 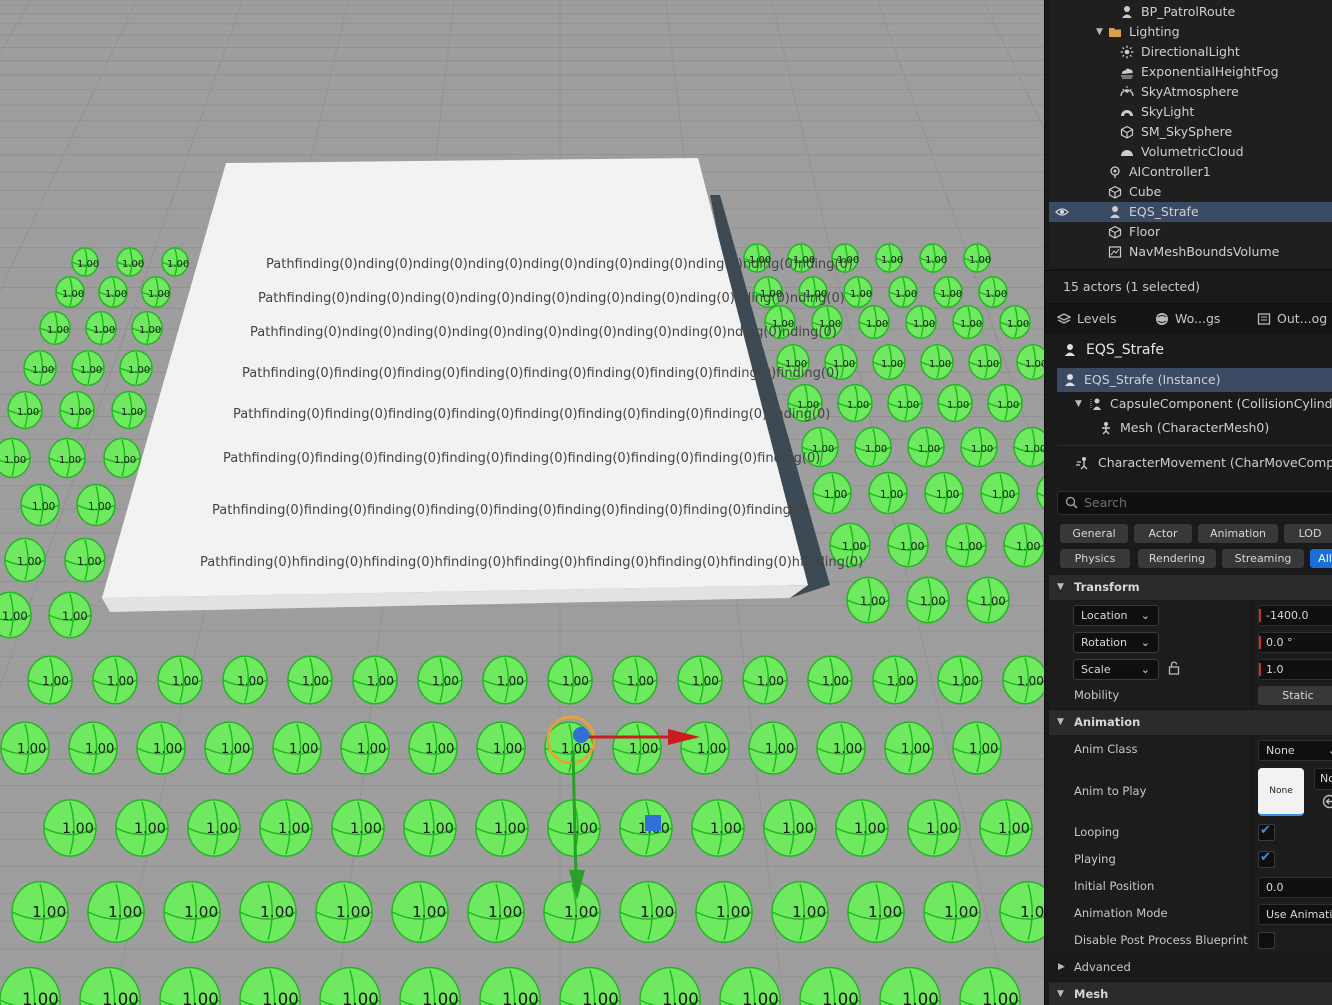 What do you see at coordinates (1295, 887) in the screenshot?
I see `initial-position-field: 0.0` at bounding box center [1295, 887].